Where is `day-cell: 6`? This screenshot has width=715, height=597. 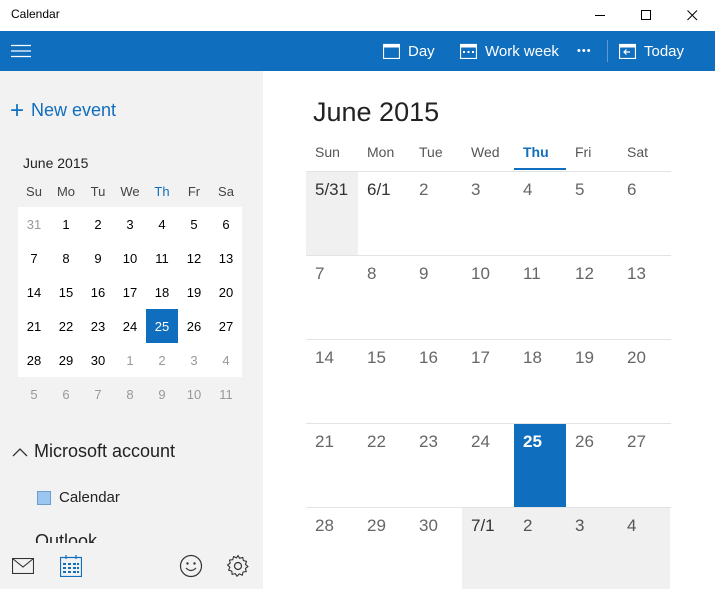 day-cell: 6 is located at coordinates (644, 213).